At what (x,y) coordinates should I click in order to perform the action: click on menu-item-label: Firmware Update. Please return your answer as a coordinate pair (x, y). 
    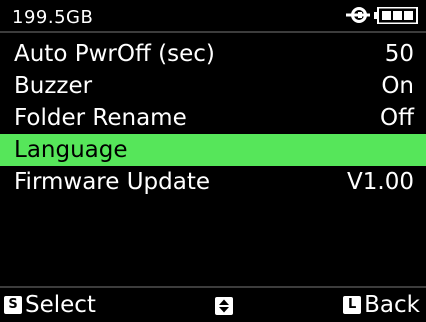
    Looking at the image, I should click on (112, 182).